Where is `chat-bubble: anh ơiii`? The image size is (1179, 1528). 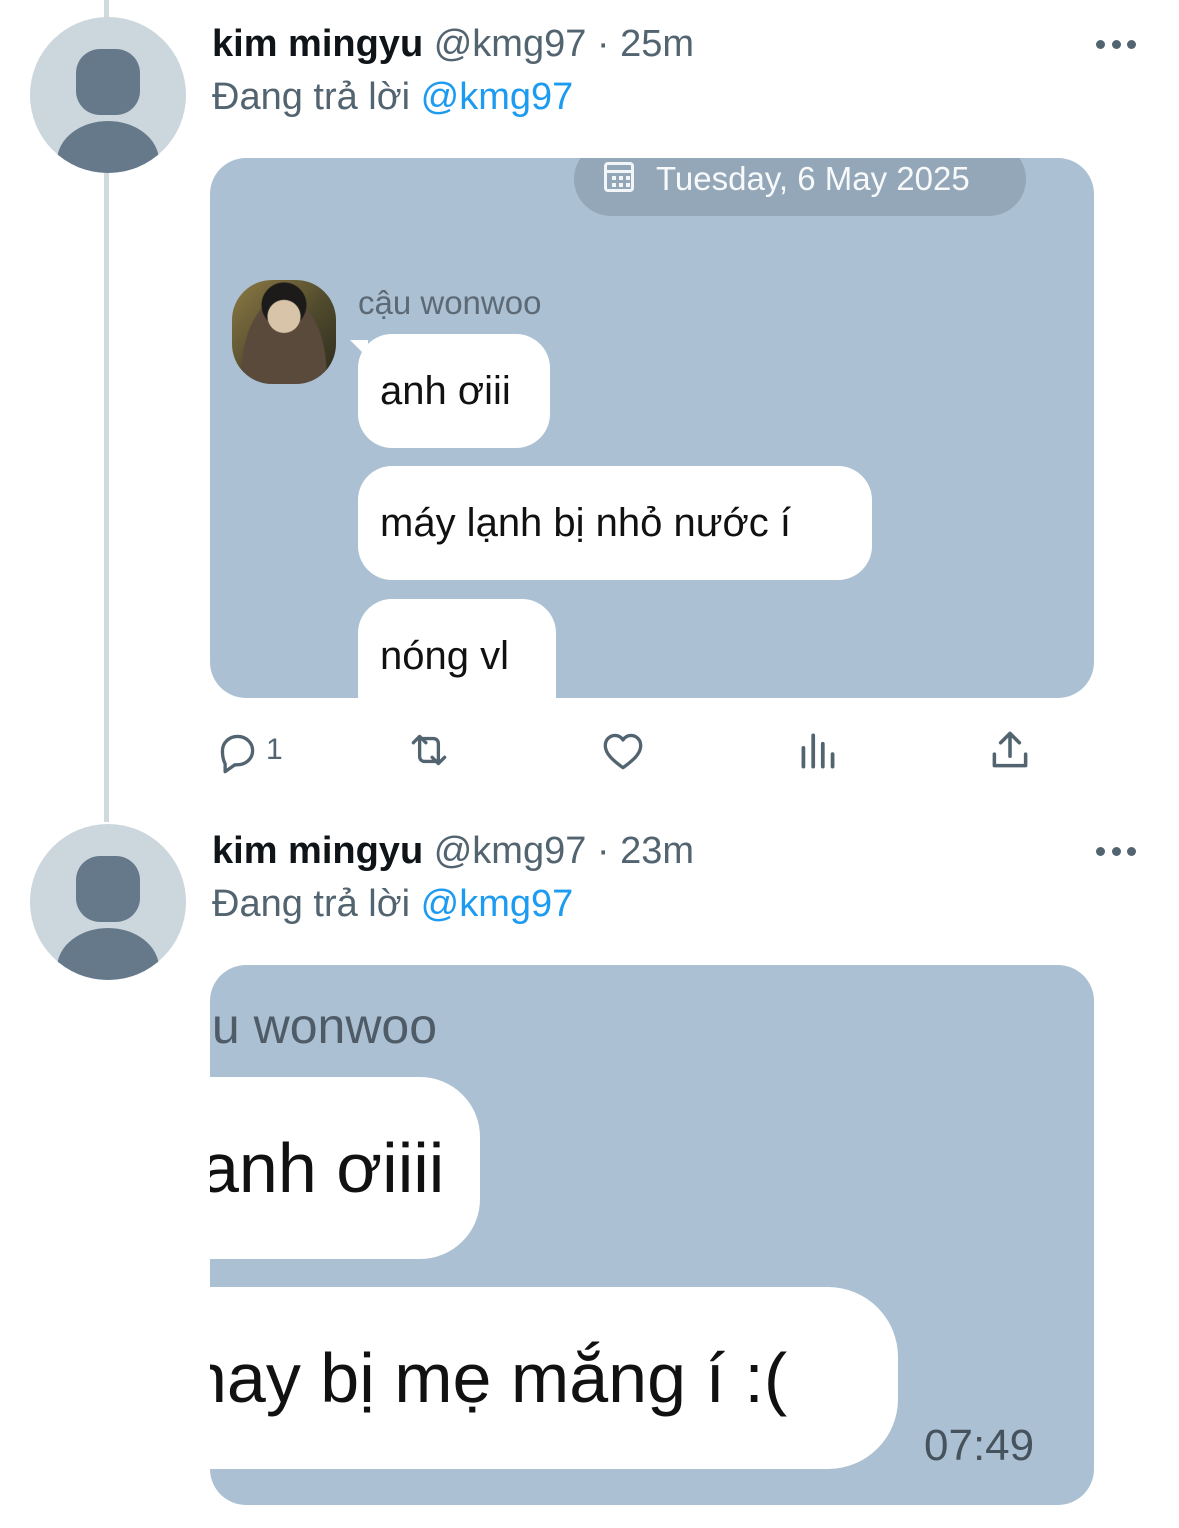 chat-bubble: anh ơiii is located at coordinates (454, 391).